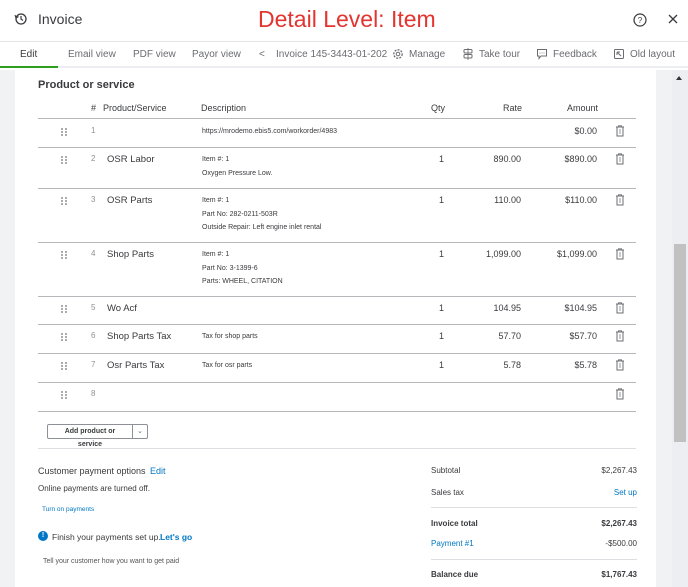  What do you see at coordinates (598, 492) in the screenshot?
I see `sales-tax-setup-link: Set up` at bounding box center [598, 492].